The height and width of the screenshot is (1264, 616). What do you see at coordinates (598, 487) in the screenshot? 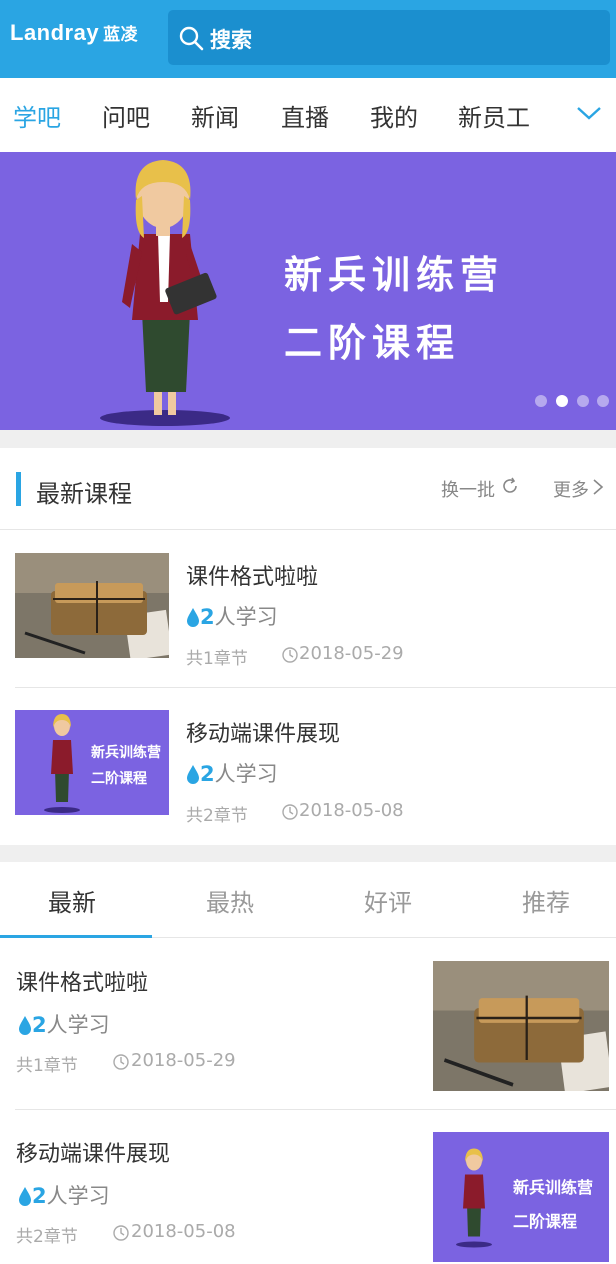
I see `chevron-right-icon` at bounding box center [598, 487].